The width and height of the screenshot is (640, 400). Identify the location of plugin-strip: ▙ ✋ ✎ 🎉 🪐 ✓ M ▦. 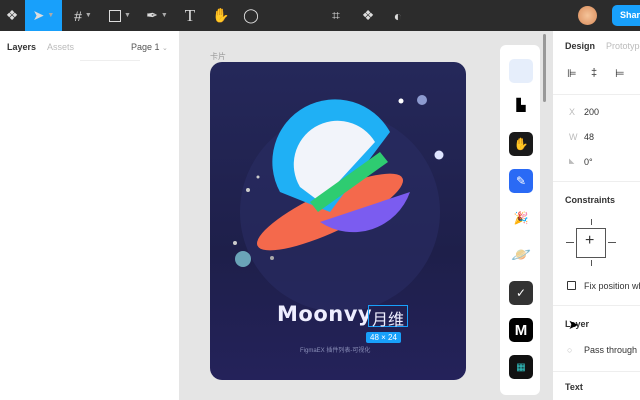
(520, 220).